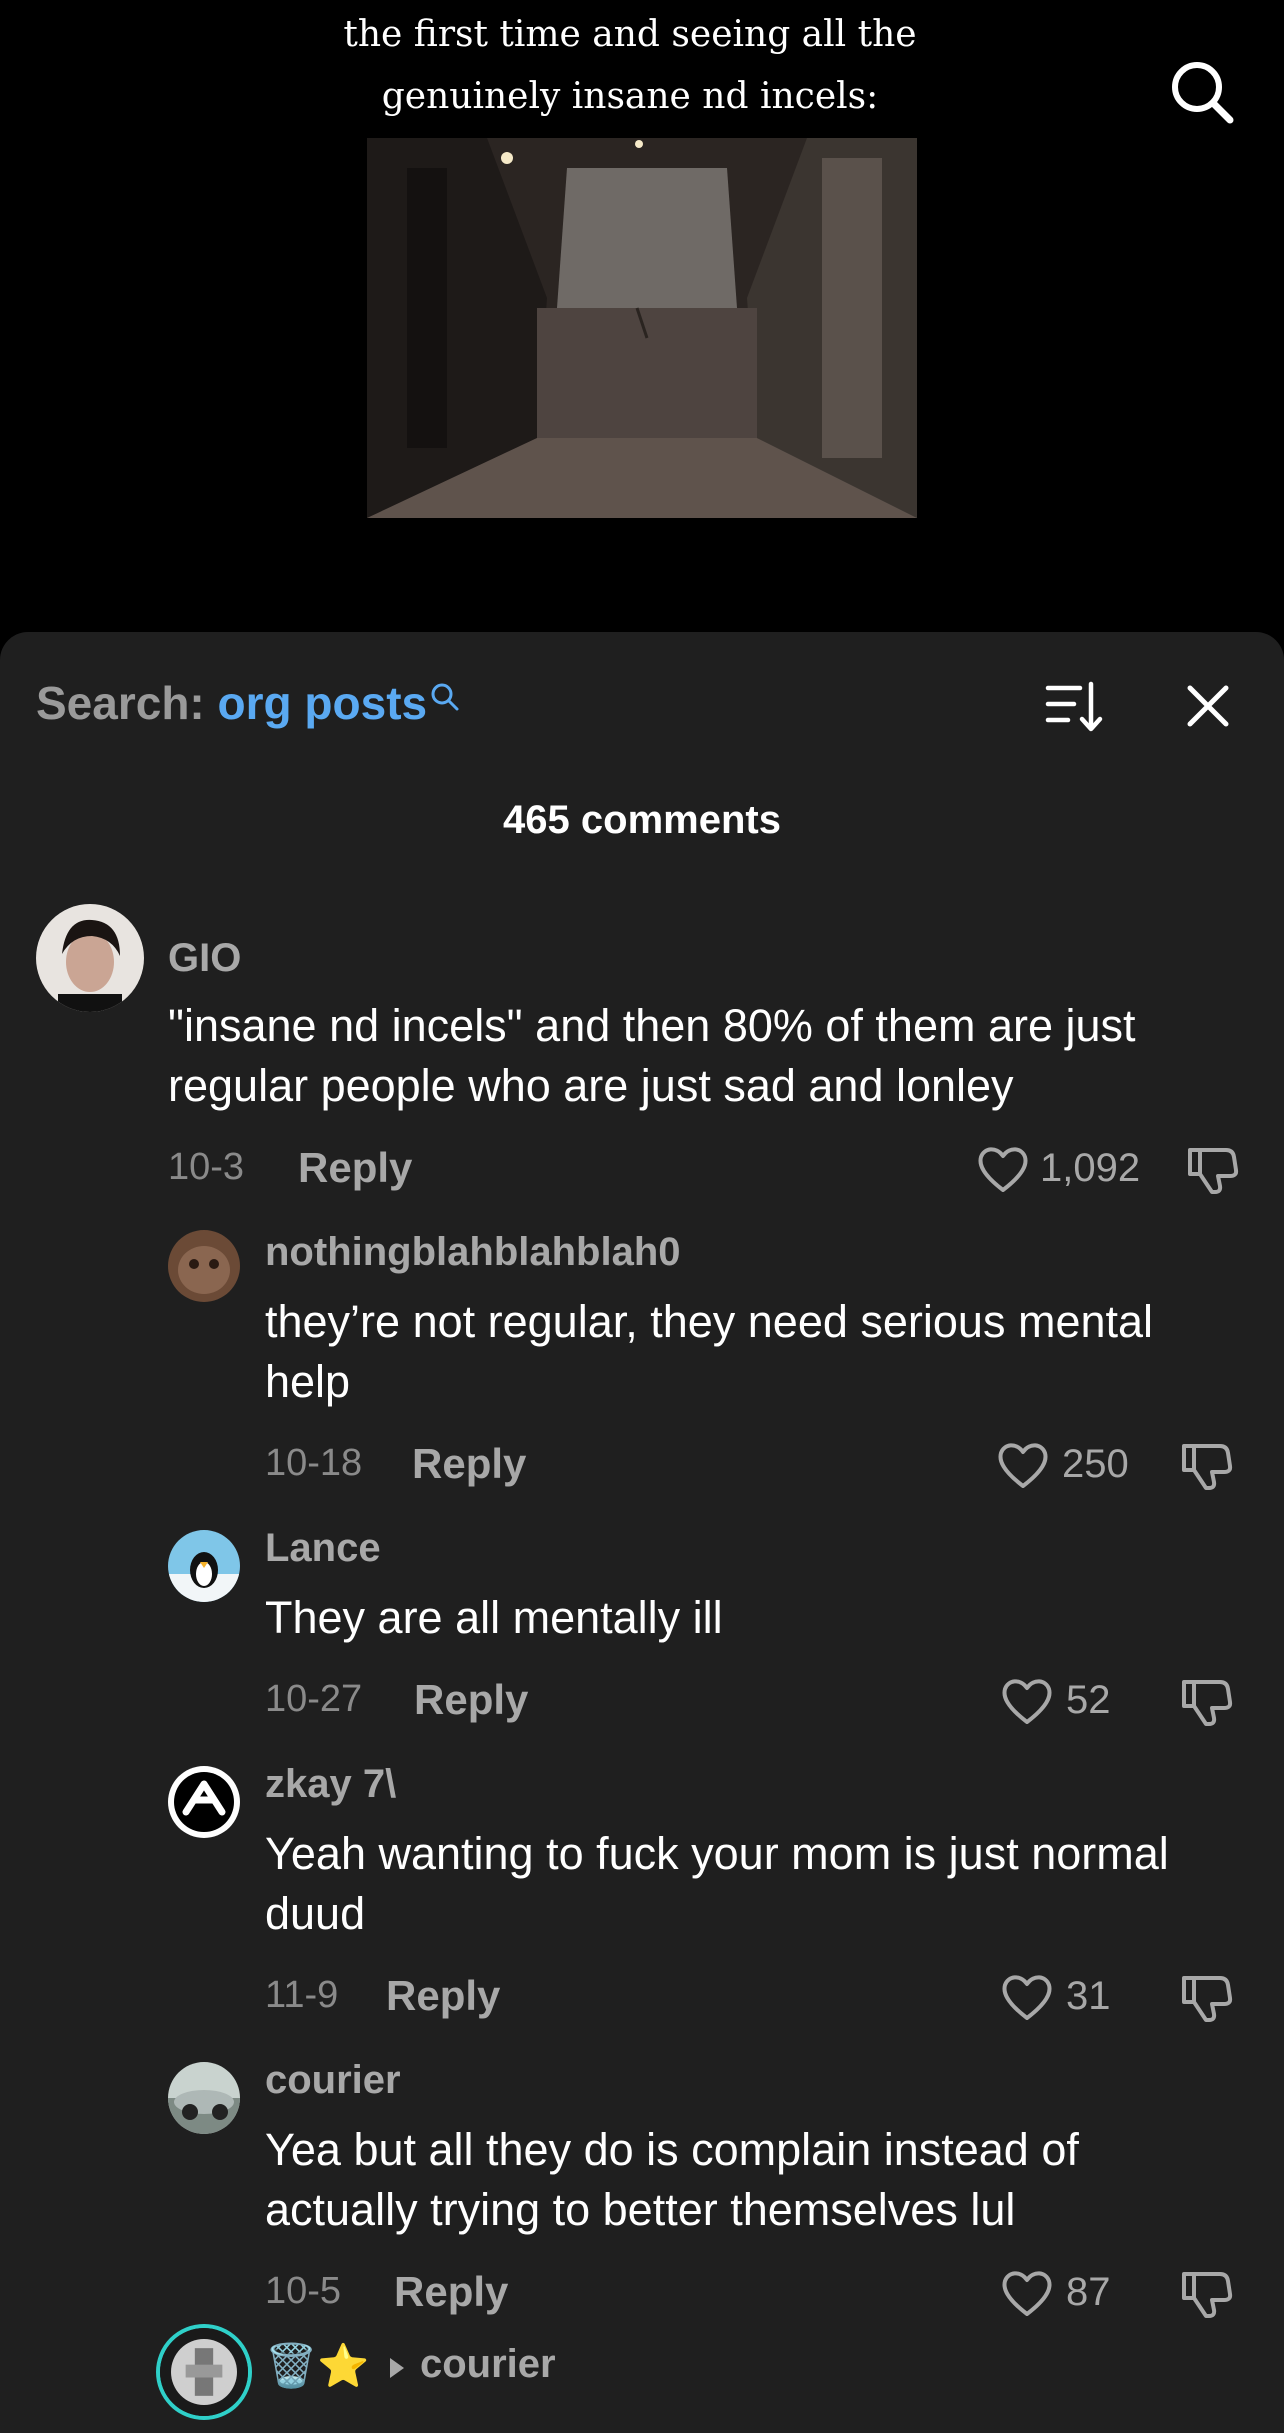 The width and height of the screenshot is (1284, 2433). Describe the element at coordinates (1095, 1464) in the screenshot. I see `like-count: 250` at that location.